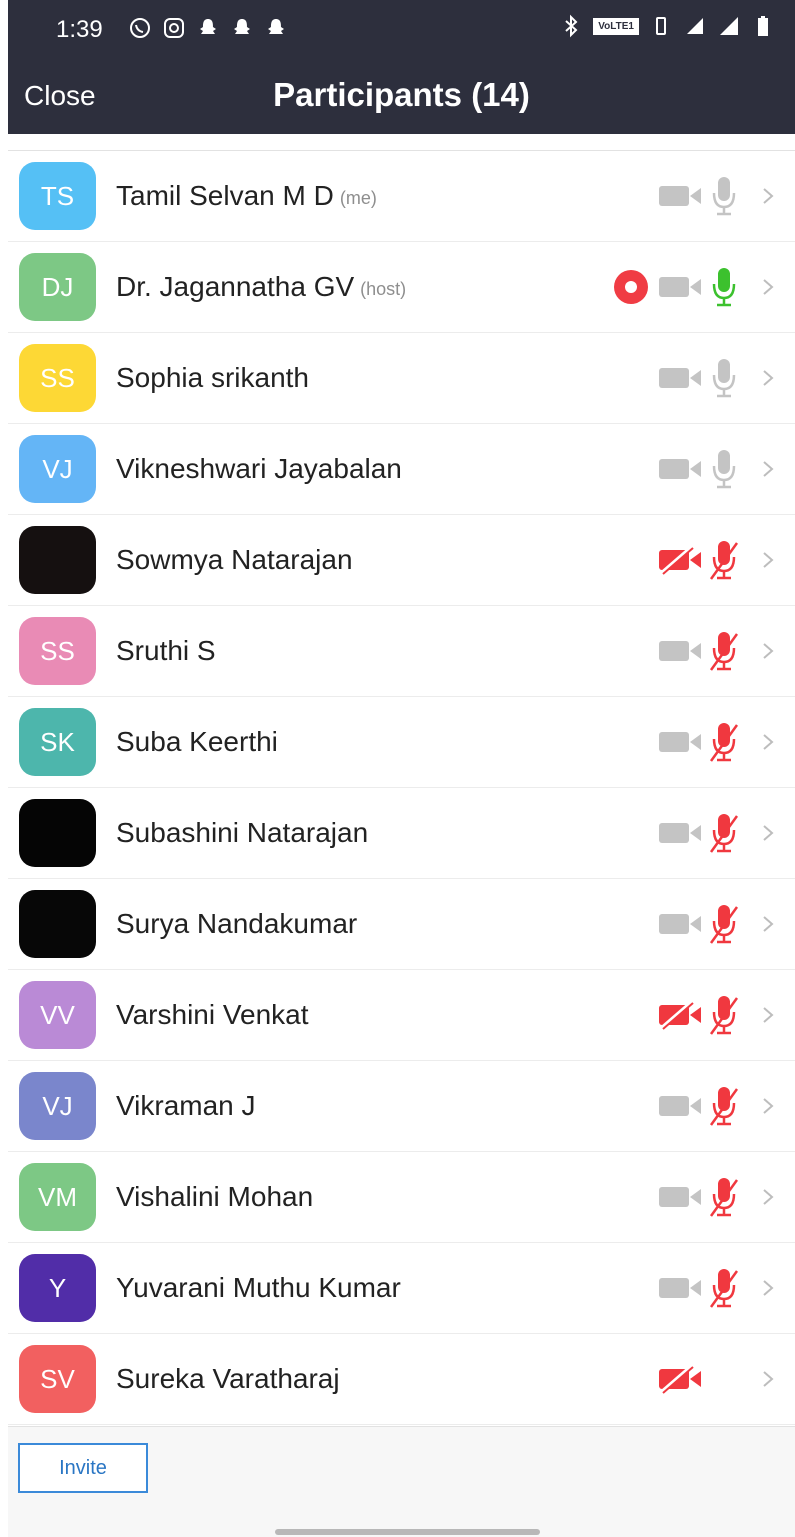 Image resolution: width=795 pixels, height=1537 pixels. What do you see at coordinates (401, 924) in the screenshot?
I see `participant-row: Surya Nandakumar` at bounding box center [401, 924].